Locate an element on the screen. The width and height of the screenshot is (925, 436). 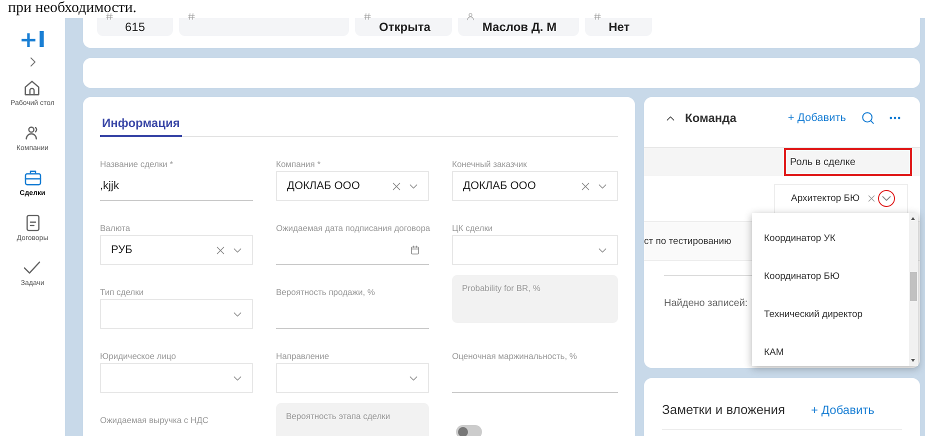
field-label: Валюта is located at coordinates (116, 229).